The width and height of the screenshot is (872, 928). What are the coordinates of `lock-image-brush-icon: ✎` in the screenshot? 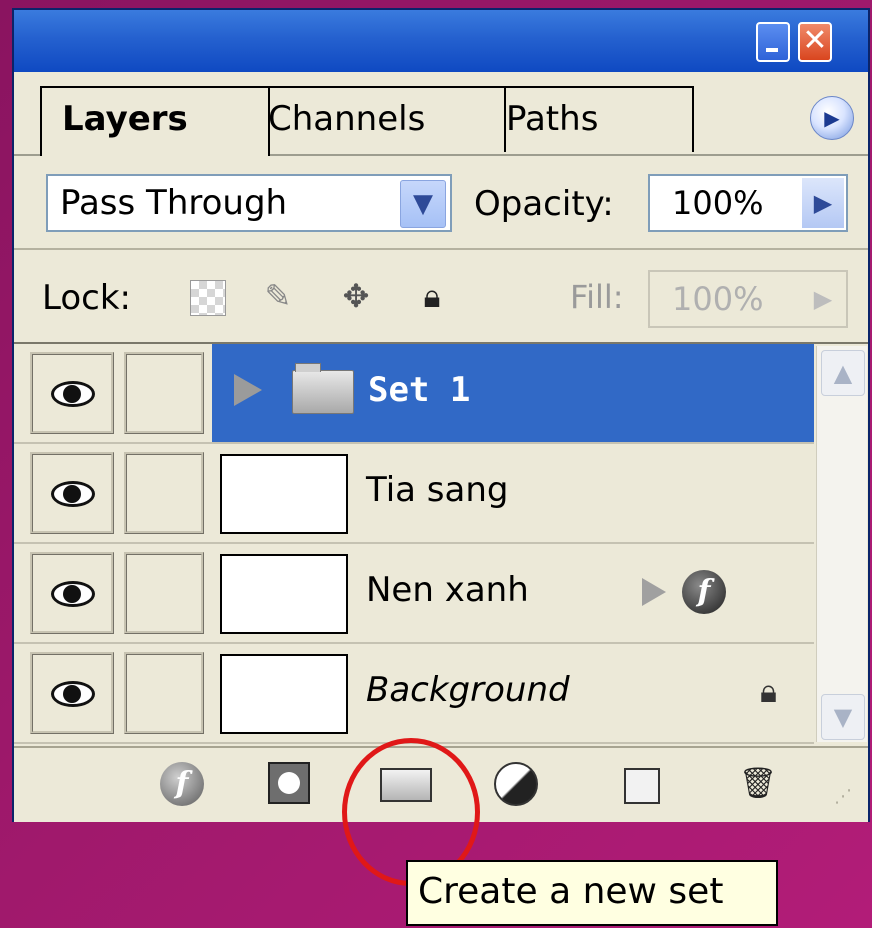 It's located at (278, 296).